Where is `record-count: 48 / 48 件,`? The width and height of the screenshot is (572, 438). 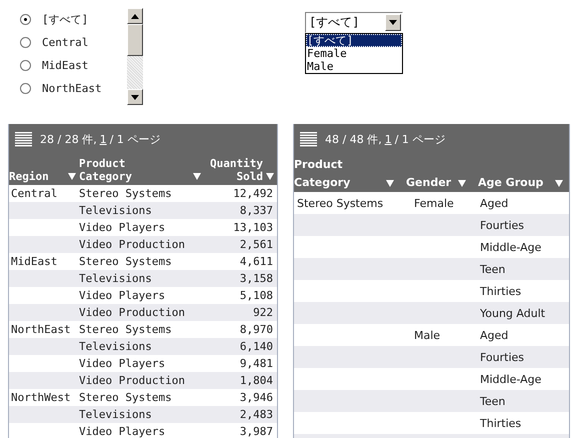
record-count: 48 / 48 件, is located at coordinates (353, 139).